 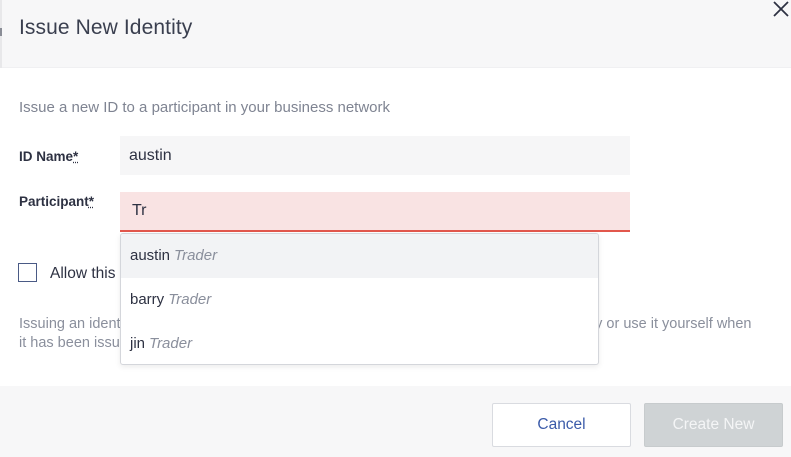 I want to click on participant-label-text: Participant, so click(x=54, y=201).